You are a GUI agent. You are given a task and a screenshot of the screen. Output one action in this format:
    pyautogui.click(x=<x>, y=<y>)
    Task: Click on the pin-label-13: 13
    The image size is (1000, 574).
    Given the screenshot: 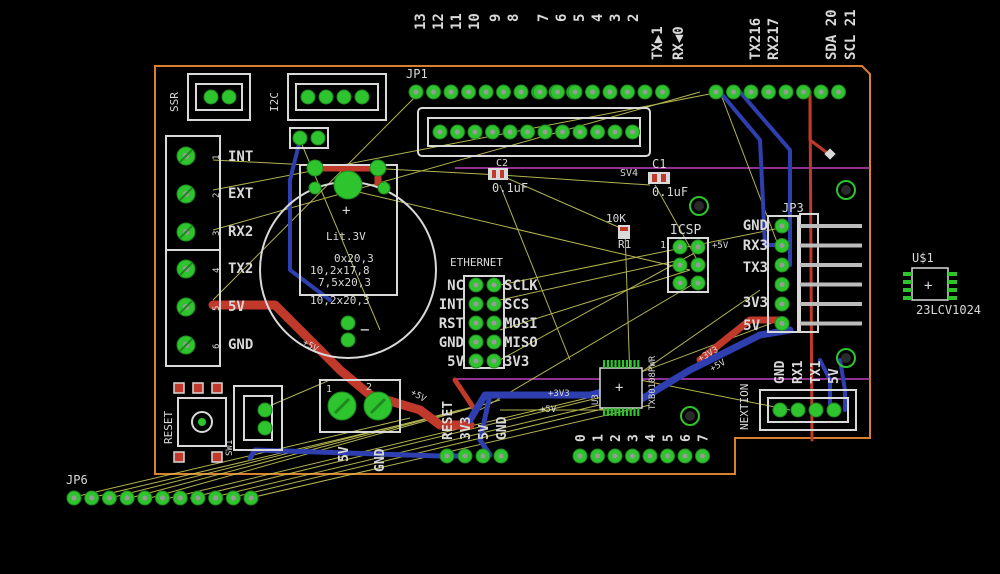 What is the action you would take?
    pyautogui.click(x=421, y=21)
    